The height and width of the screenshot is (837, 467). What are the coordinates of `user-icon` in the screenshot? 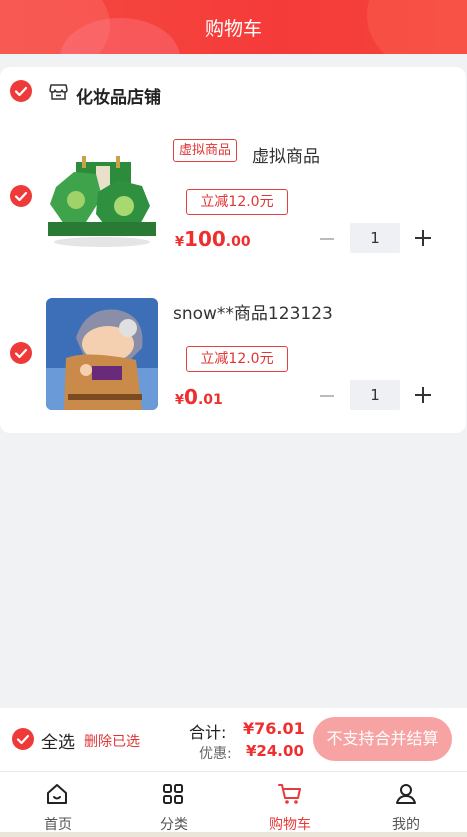 It's located at (406, 794).